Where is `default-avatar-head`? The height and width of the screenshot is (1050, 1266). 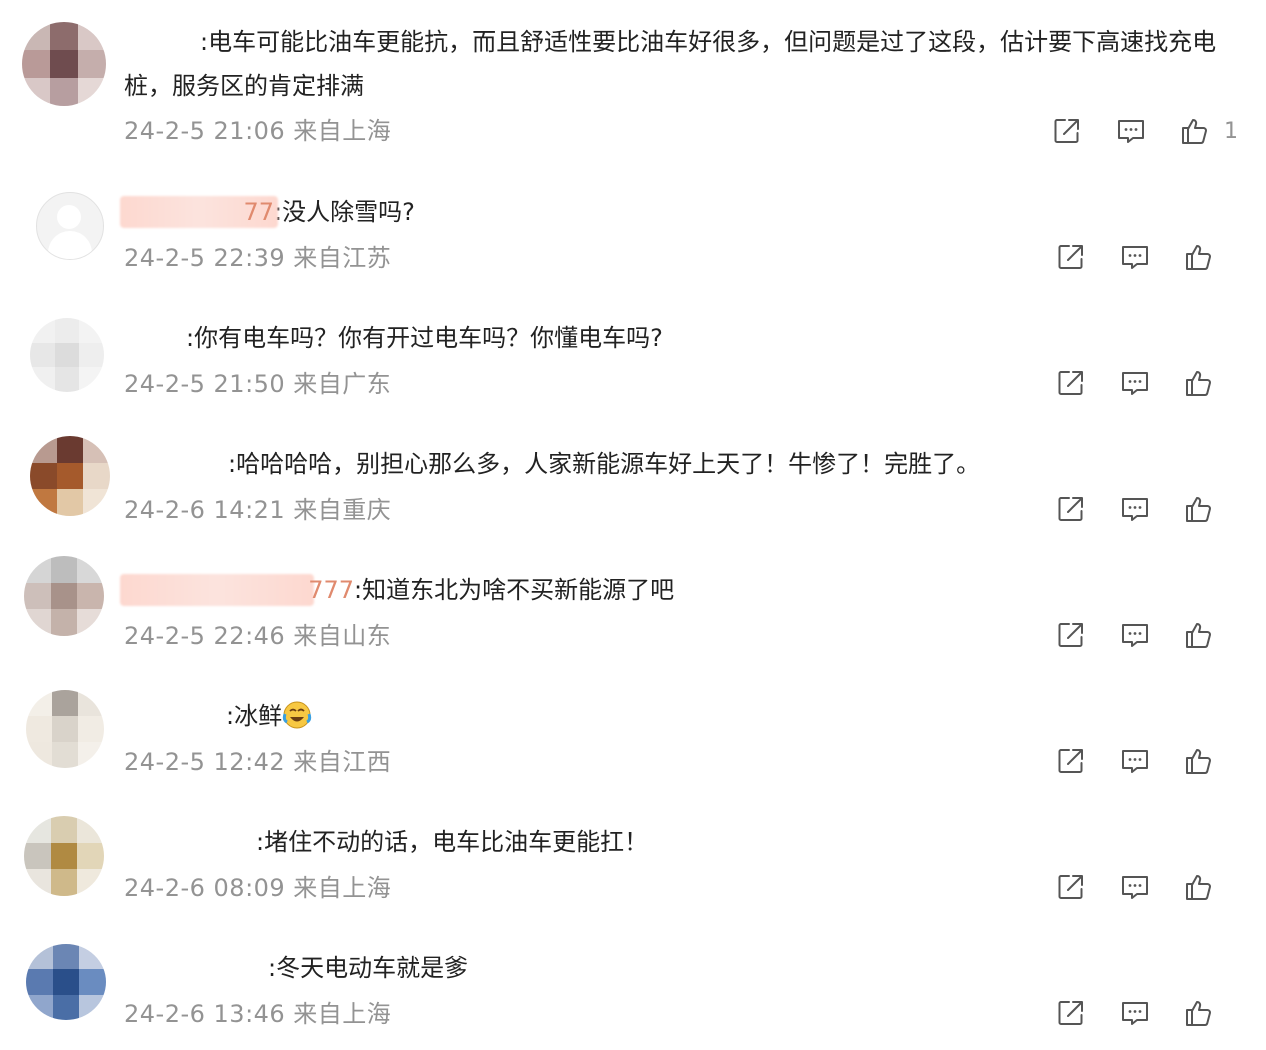 default-avatar-head is located at coordinates (69, 217).